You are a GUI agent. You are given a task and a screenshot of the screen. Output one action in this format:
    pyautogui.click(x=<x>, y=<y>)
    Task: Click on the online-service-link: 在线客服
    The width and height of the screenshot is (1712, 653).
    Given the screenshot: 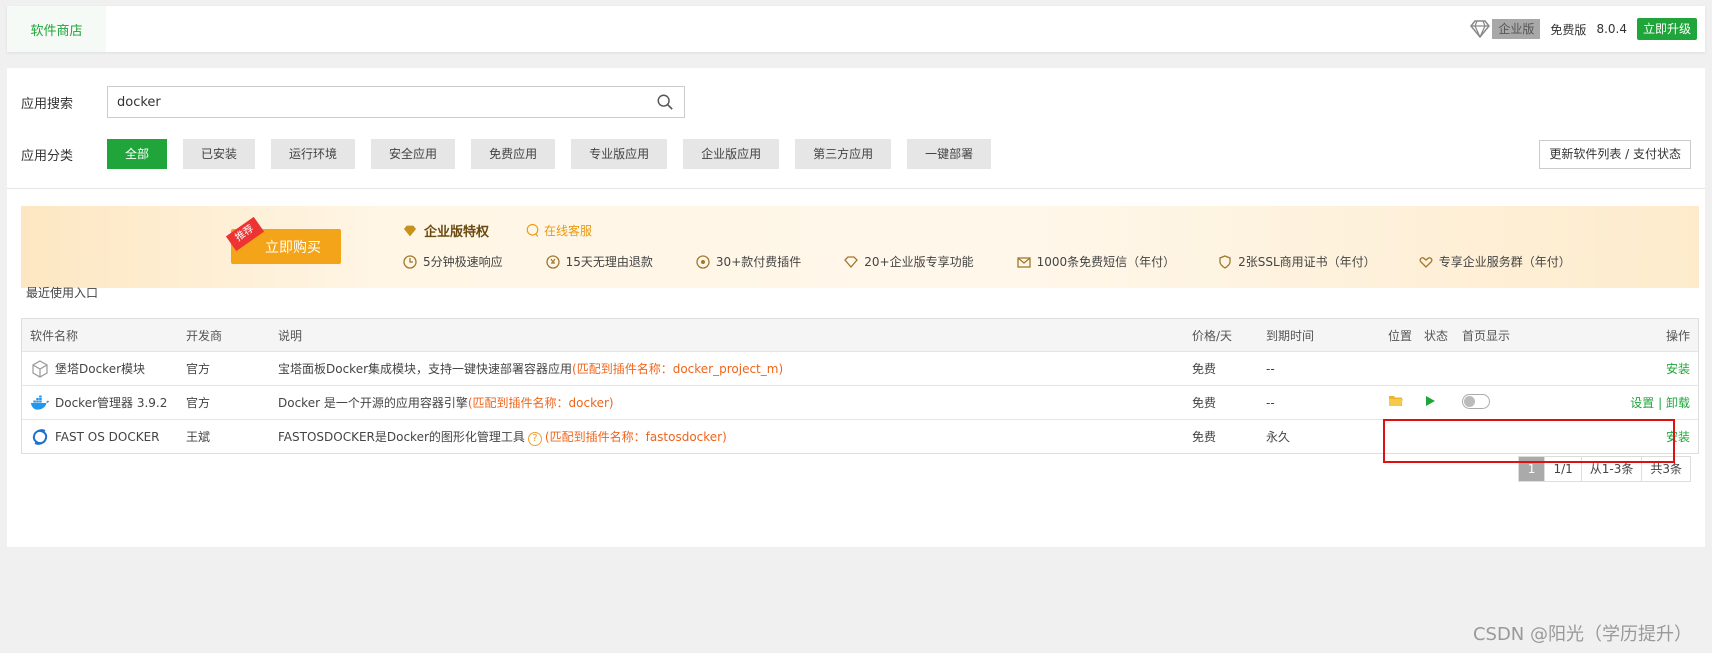 What is the action you would take?
    pyautogui.click(x=558, y=230)
    